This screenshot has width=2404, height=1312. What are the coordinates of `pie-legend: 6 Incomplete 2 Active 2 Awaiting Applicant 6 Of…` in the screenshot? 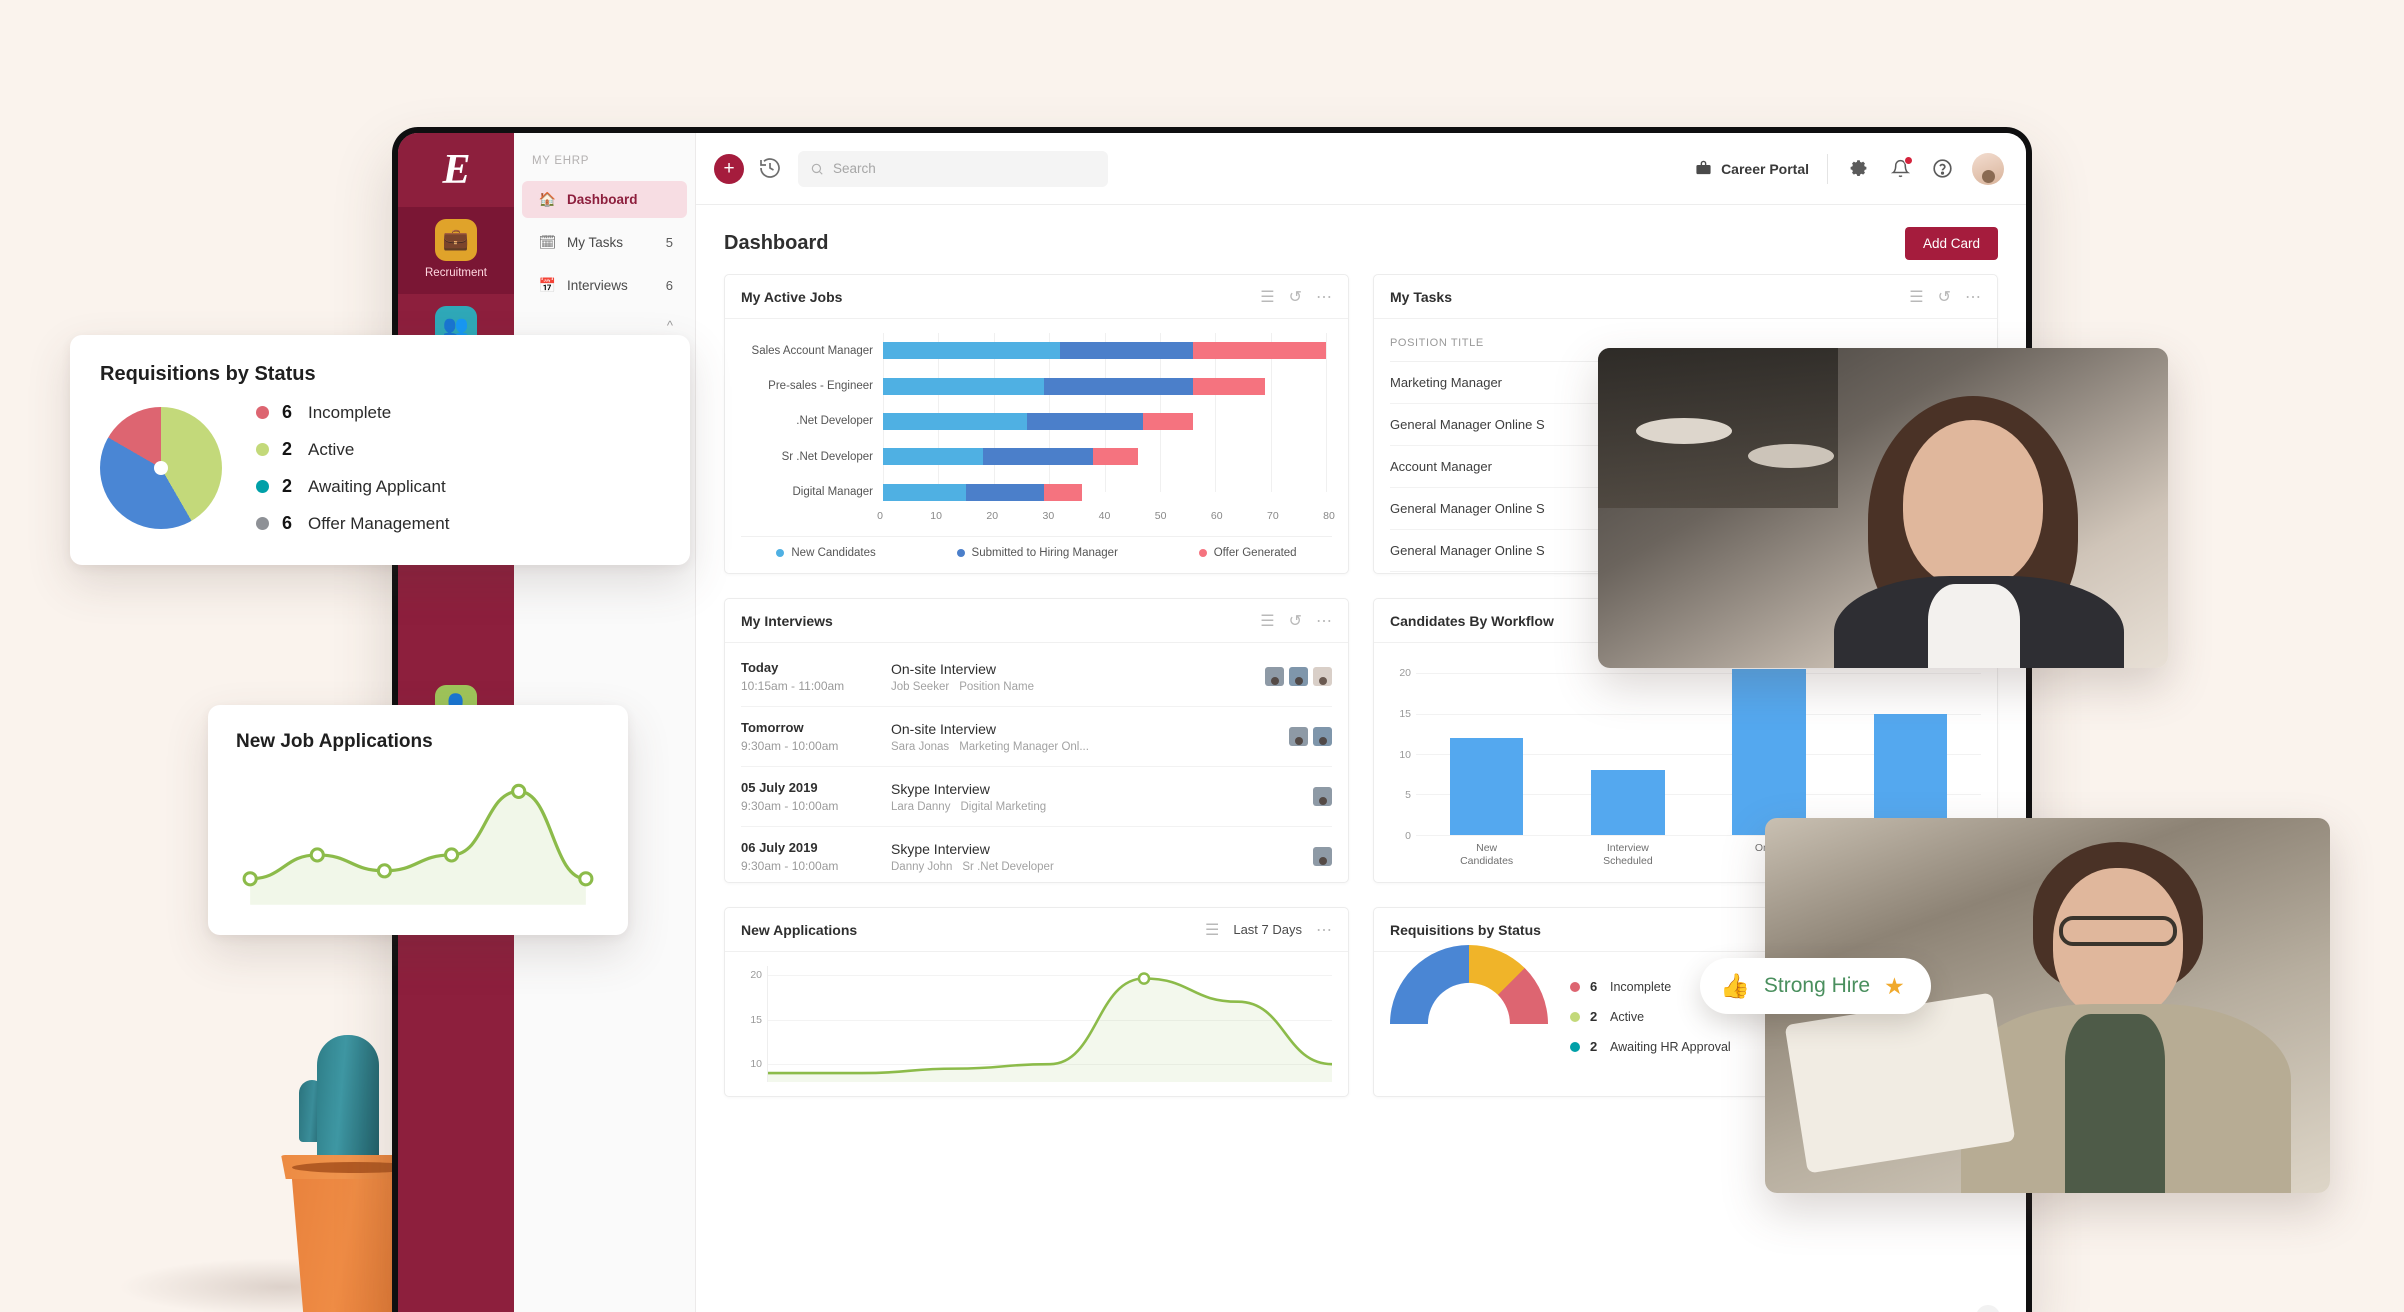 It's located at (352, 468).